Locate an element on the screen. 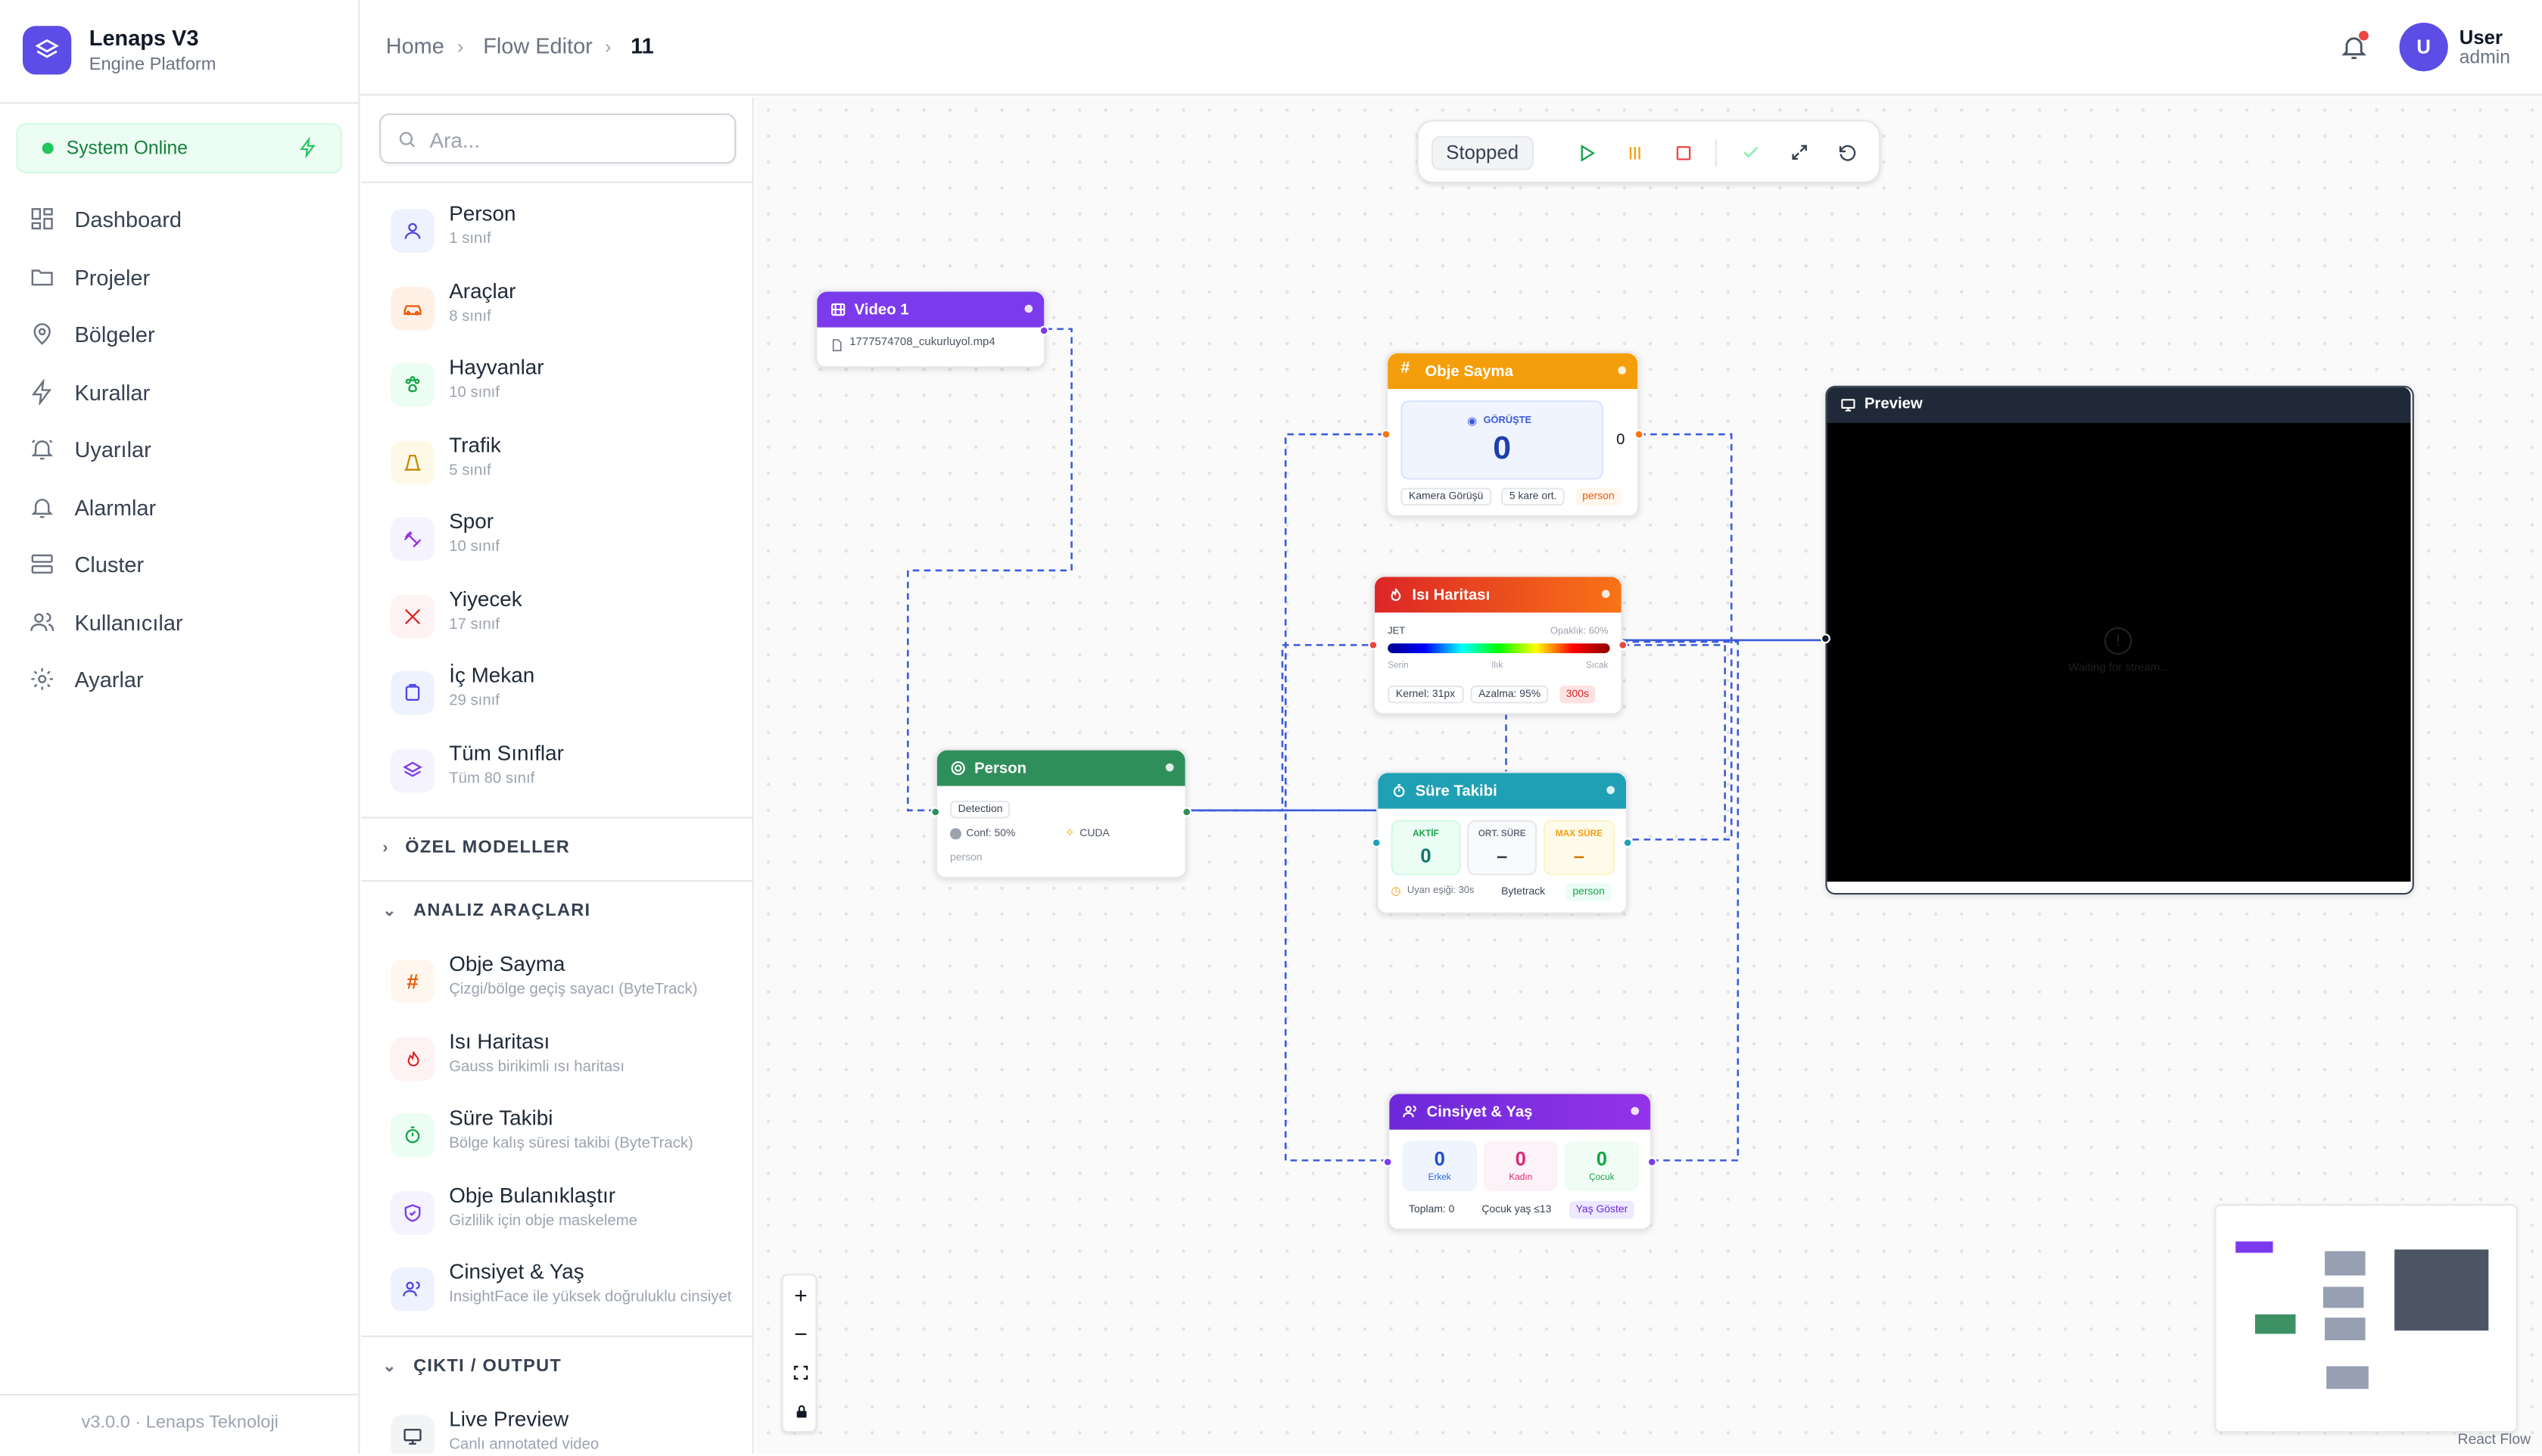 This screenshot has width=2542, height=1456. count-display: ◉ GÖRÜŞTE 0 is located at coordinates (1502, 440).